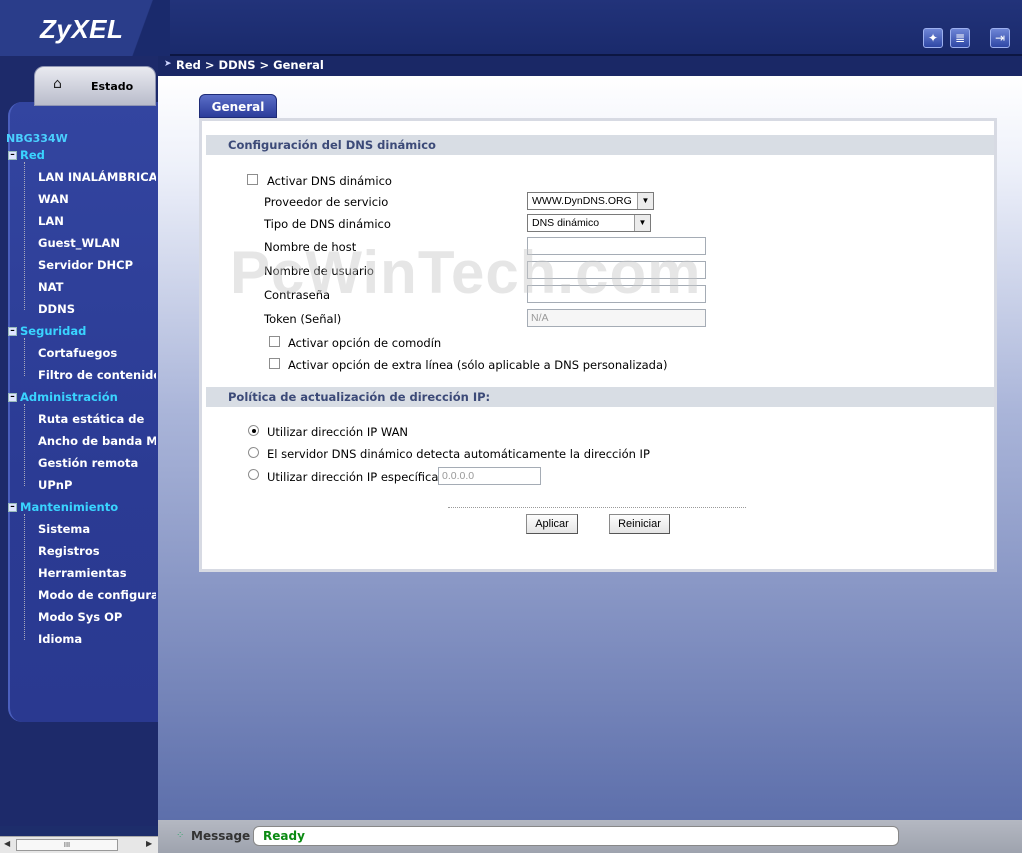 The height and width of the screenshot is (853, 1022). Describe the element at coordinates (238, 106) in the screenshot. I see `tab-general: General` at that location.